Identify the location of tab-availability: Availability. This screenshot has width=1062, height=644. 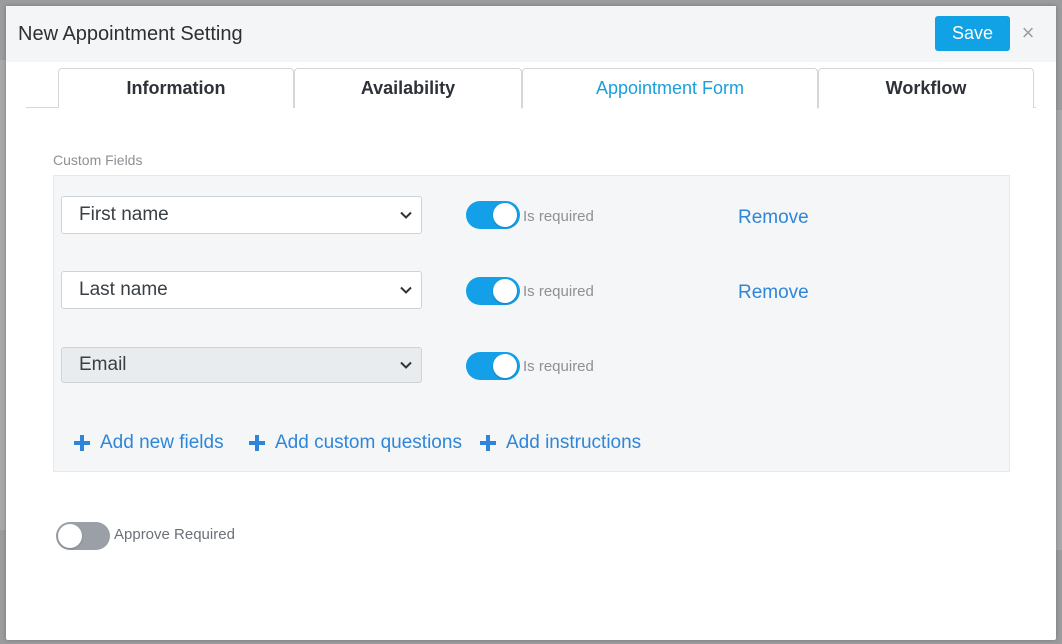
(408, 88).